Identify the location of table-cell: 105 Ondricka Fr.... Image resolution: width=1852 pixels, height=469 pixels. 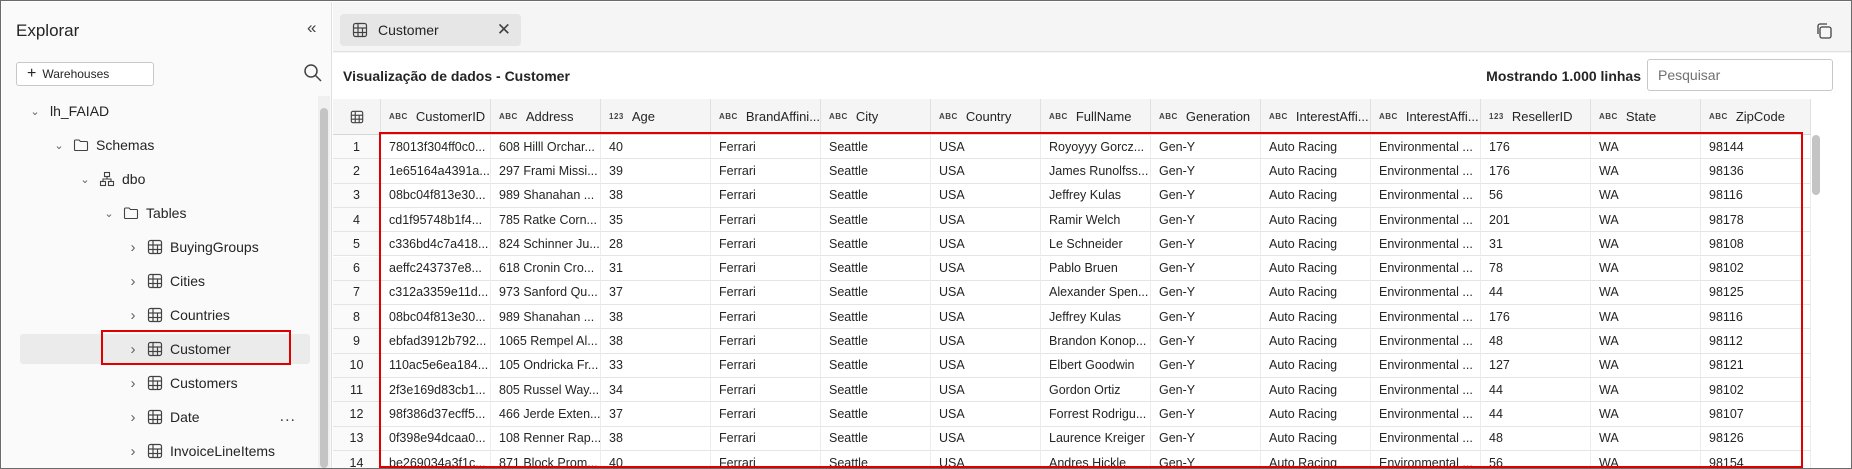
(546, 365).